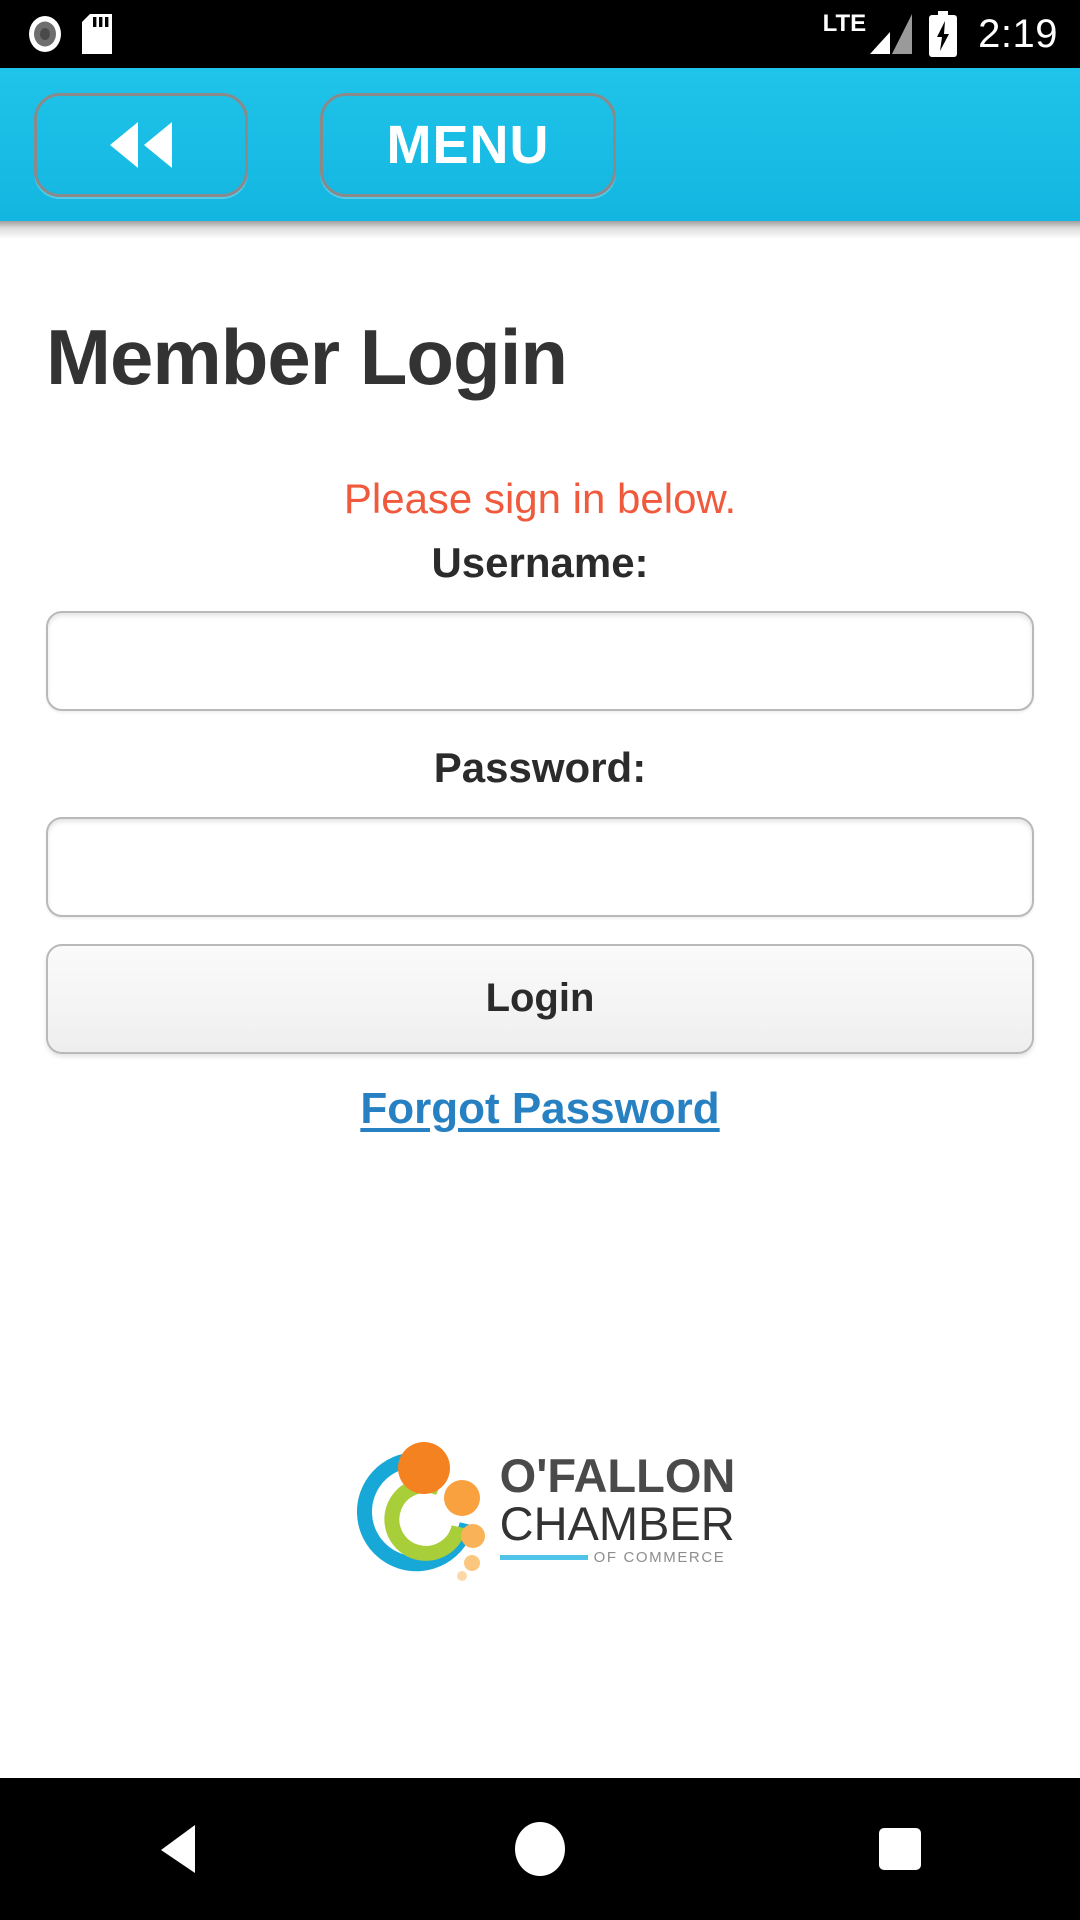 This screenshot has width=1080, height=1920. I want to click on network-type-label: LTE, so click(844, 23).